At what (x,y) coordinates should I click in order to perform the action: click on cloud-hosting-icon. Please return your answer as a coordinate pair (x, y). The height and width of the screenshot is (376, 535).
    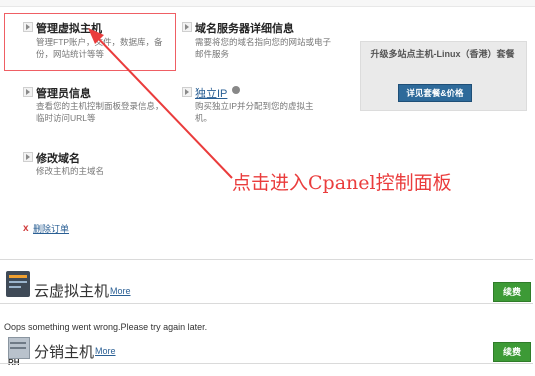
    Looking at the image, I should click on (18, 284).